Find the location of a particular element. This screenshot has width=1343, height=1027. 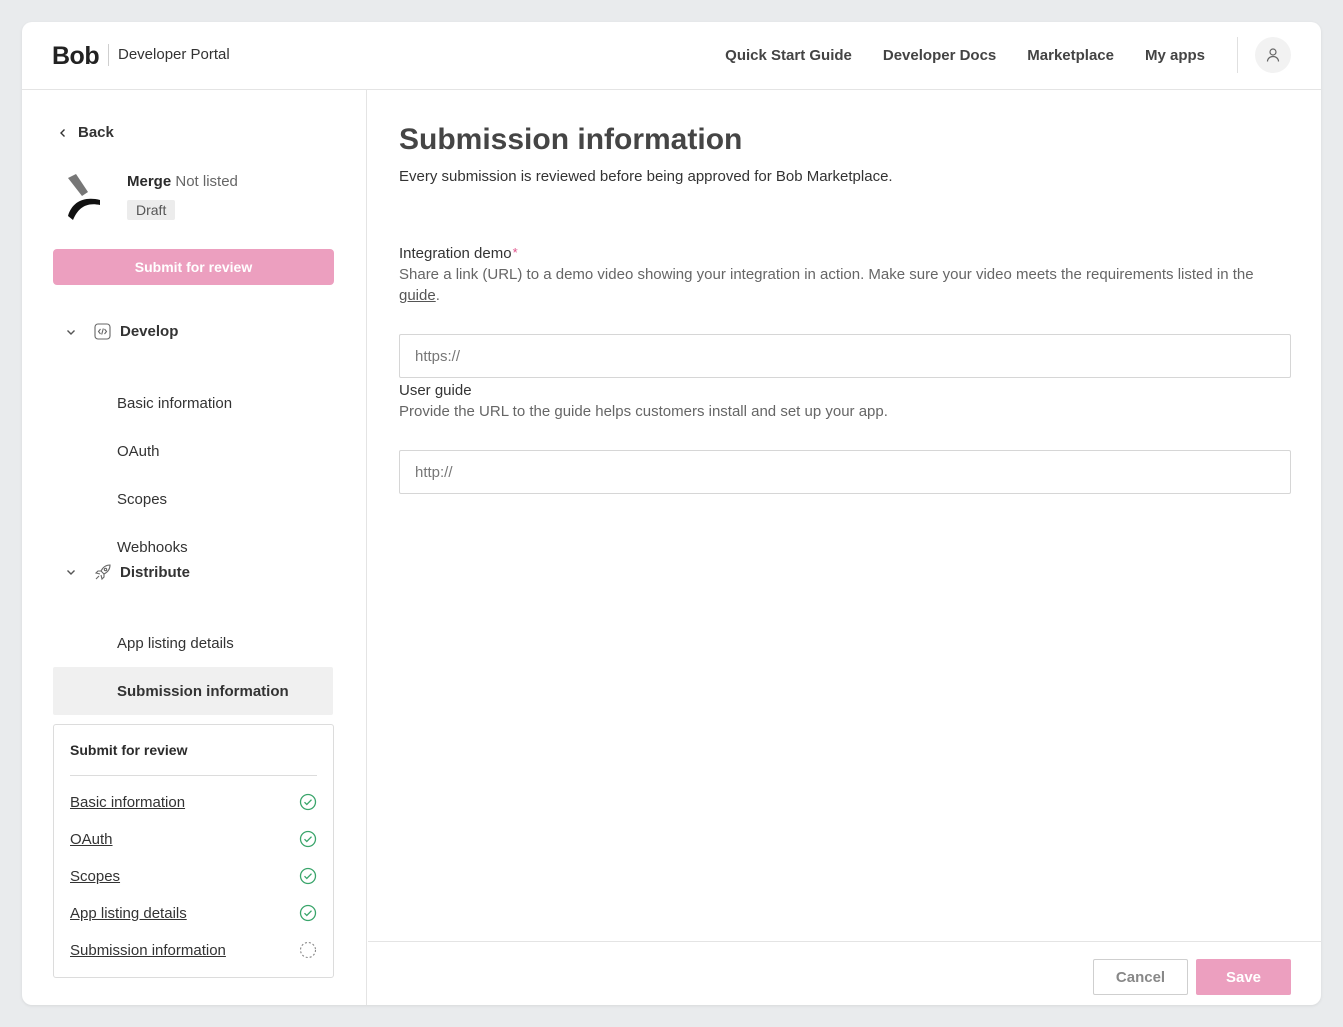

required-mark: * is located at coordinates (515, 252).